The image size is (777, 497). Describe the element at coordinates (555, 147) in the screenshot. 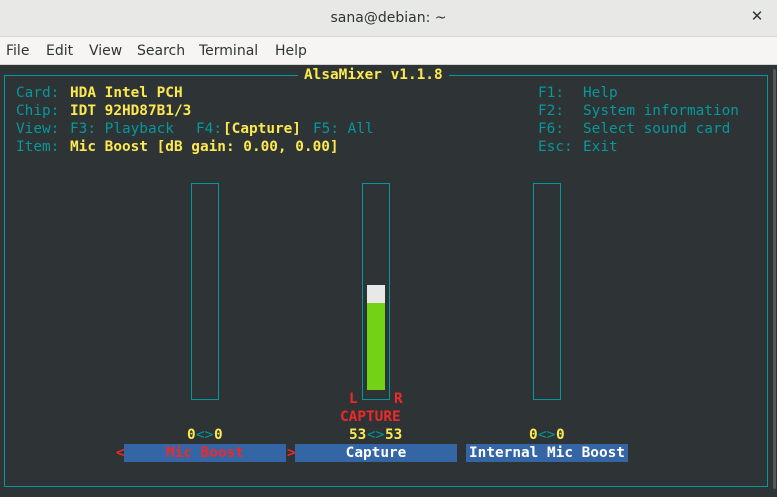

I see `shortcut-esc-key: Esc:` at that location.